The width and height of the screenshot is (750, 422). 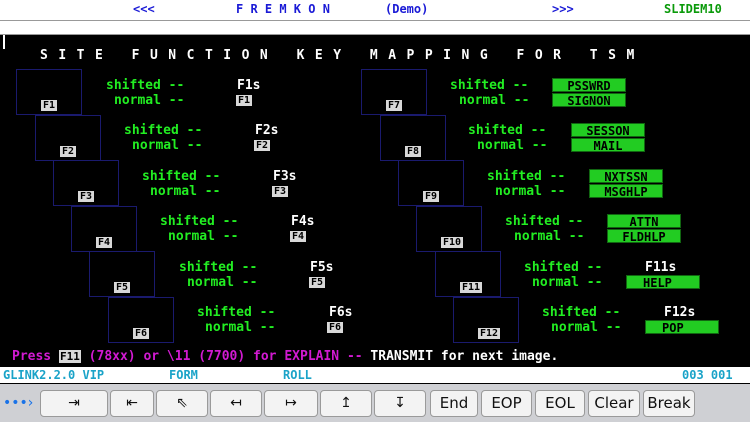 What do you see at coordinates (141, 320) in the screenshot?
I see `key-box-f6: F6` at bounding box center [141, 320].